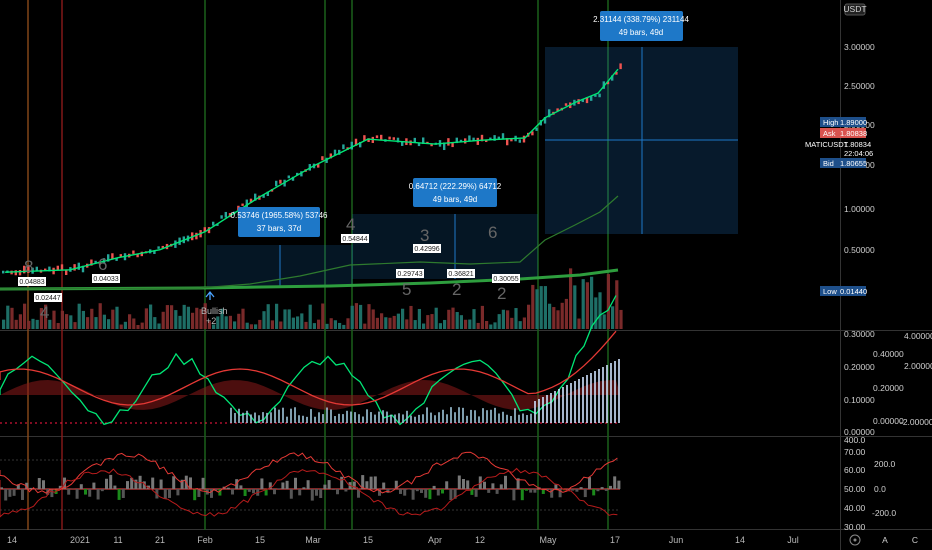 The width and height of the screenshot is (932, 550). Describe the element at coordinates (455, 192) in the screenshot. I see `measure-box-2: 0.64712 (222.29%) 64712 49 bars, 49d` at that location.